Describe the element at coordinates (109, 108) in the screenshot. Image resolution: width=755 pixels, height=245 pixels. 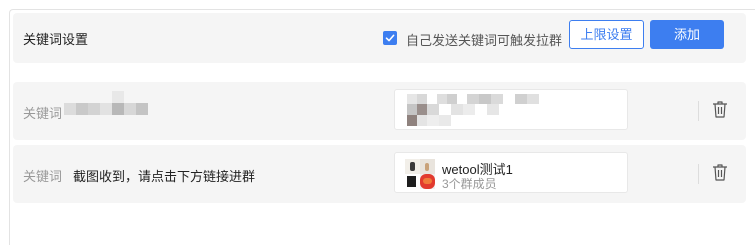
I see `blurred-keyword` at that location.